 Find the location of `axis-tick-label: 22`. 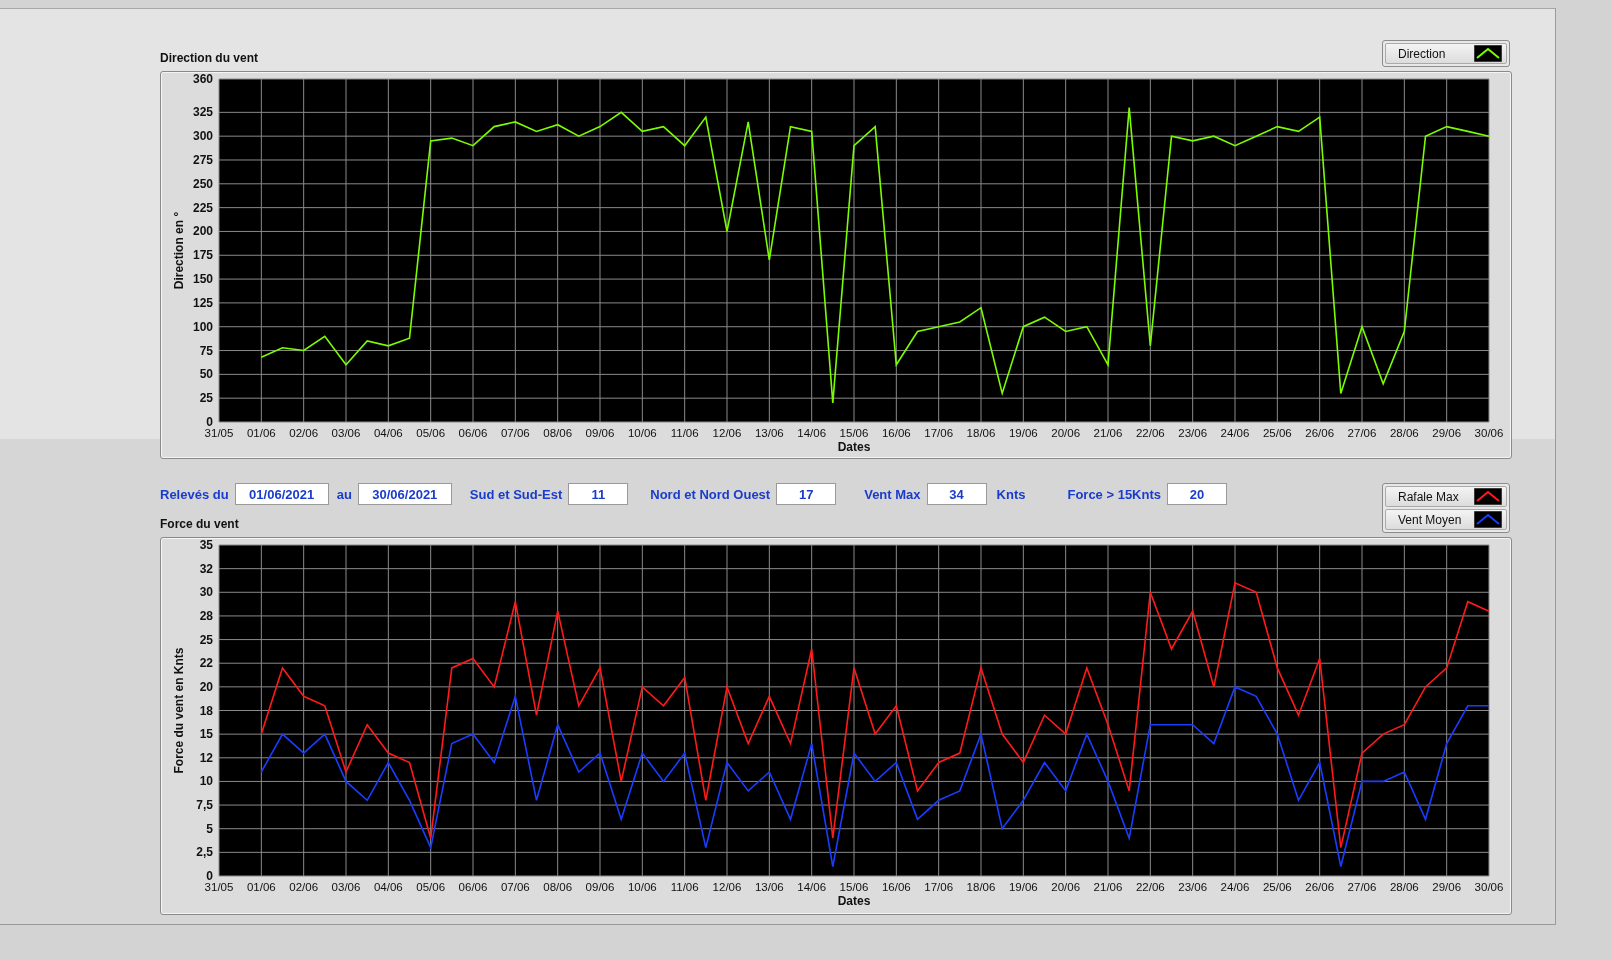

axis-tick-label: 22 is located at coordinates (206, 663).